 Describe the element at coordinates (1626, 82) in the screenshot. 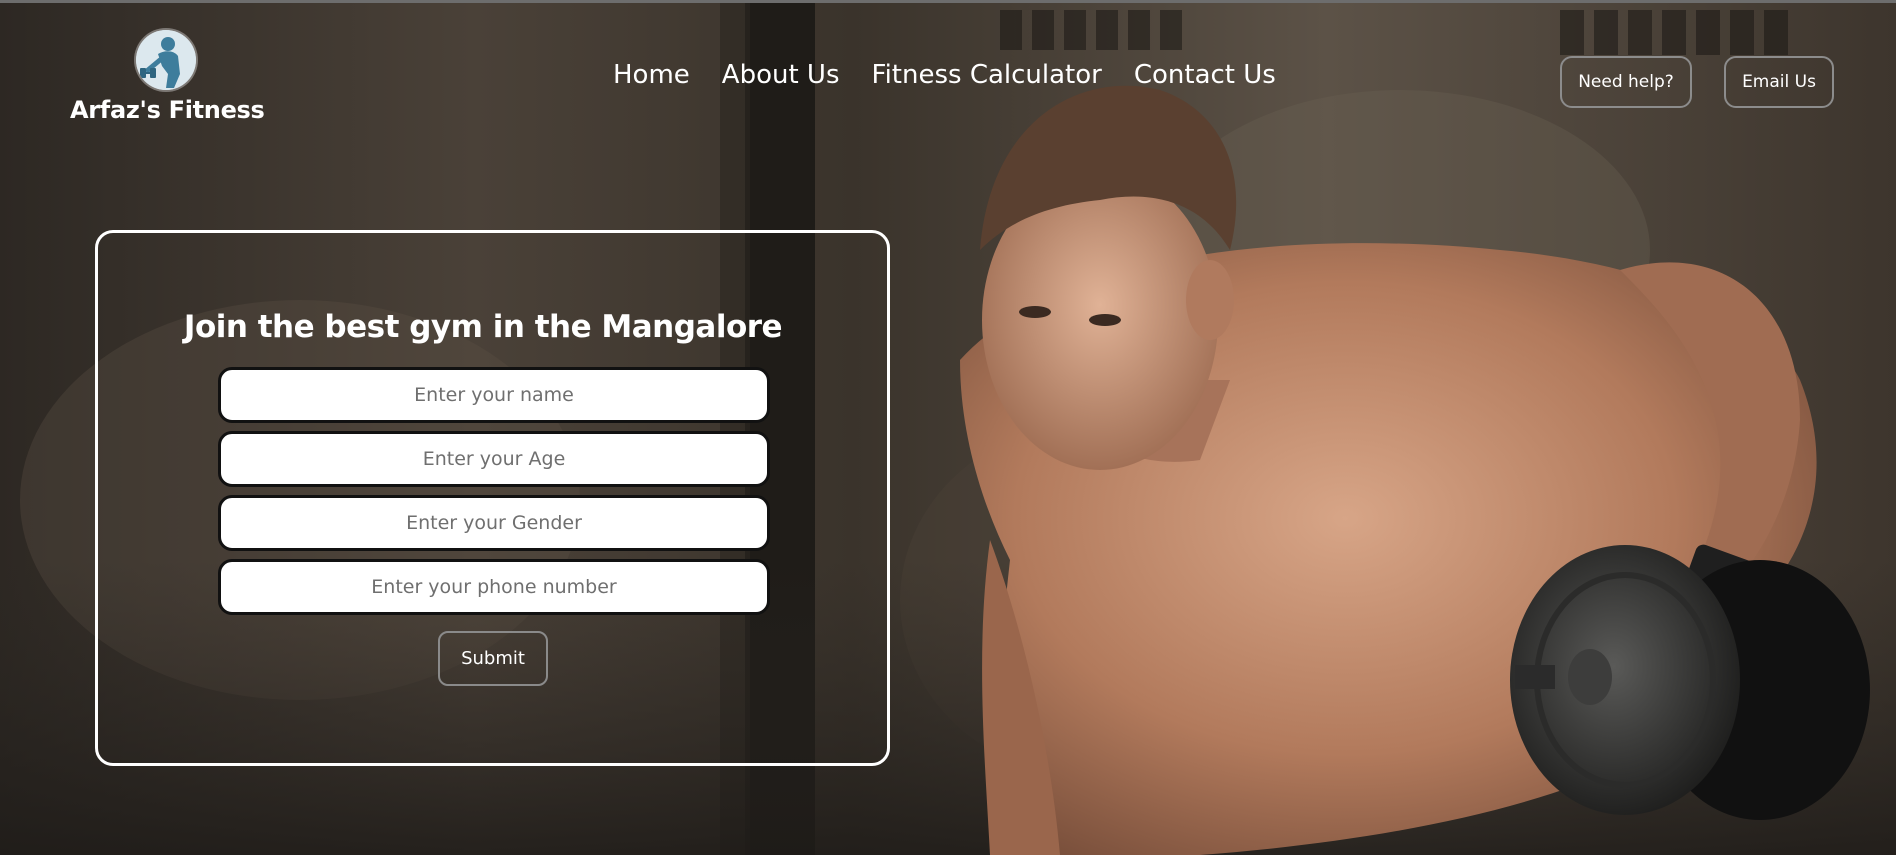

I see `need-help-button: Need help?` at that location.